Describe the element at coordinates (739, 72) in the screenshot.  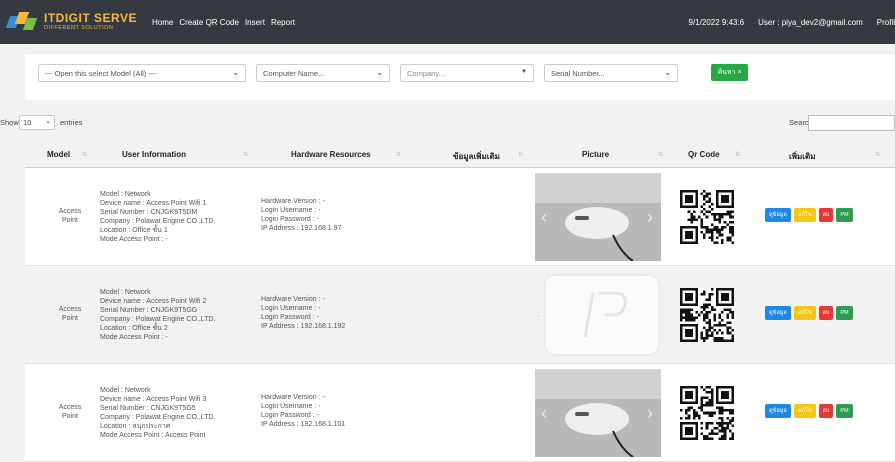
I see `close-x-icon: ×` at that location.